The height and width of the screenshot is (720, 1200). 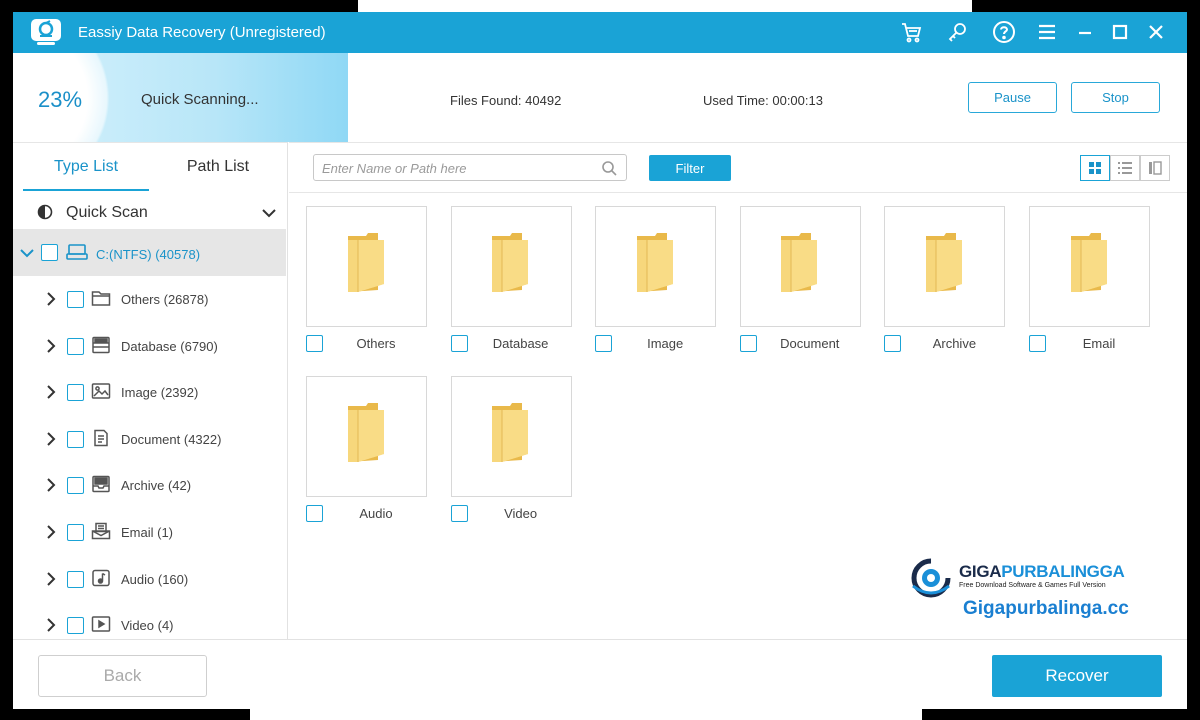 I want to click on chevron-down-icon, so click(x=27, y=255).